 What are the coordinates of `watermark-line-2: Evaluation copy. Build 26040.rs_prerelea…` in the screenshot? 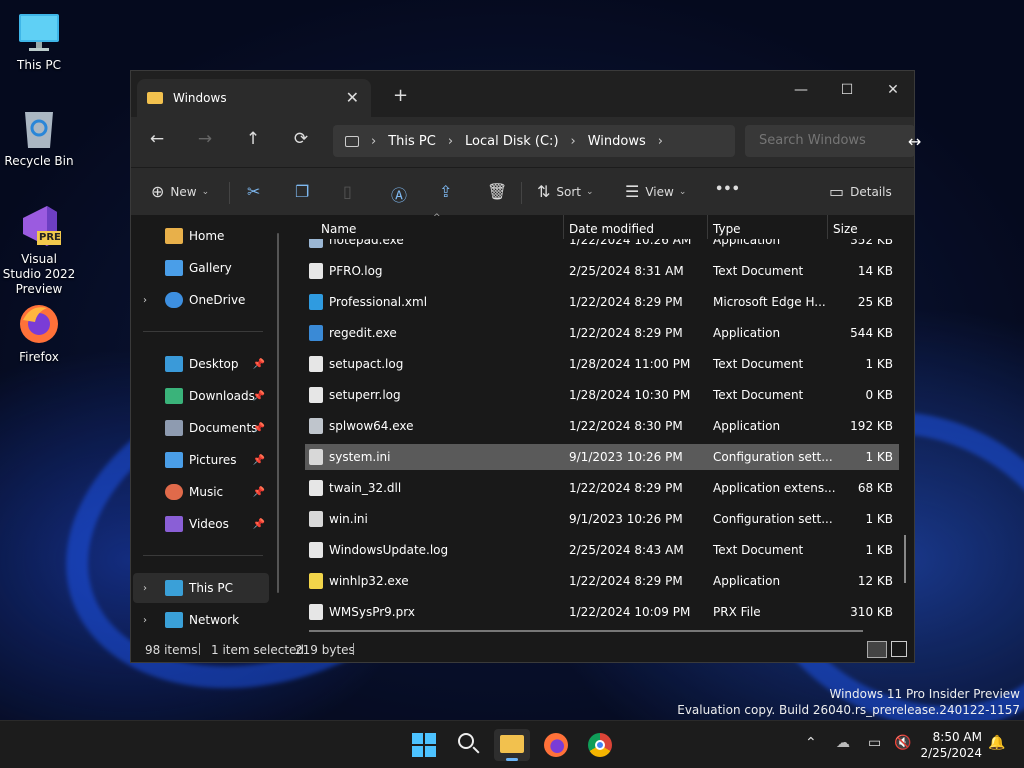 It's located at (848, 710).